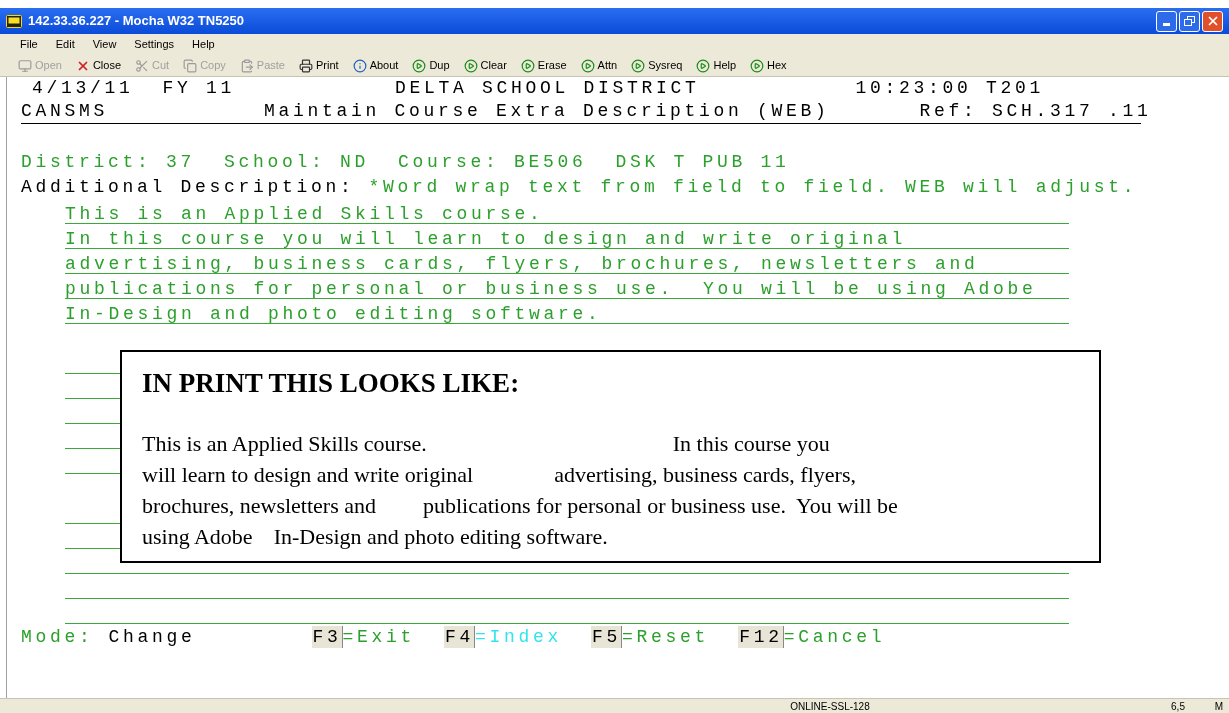 This screenshot has width=1229, height=713. I want to click on mode-value: Change, so click(152, 636).